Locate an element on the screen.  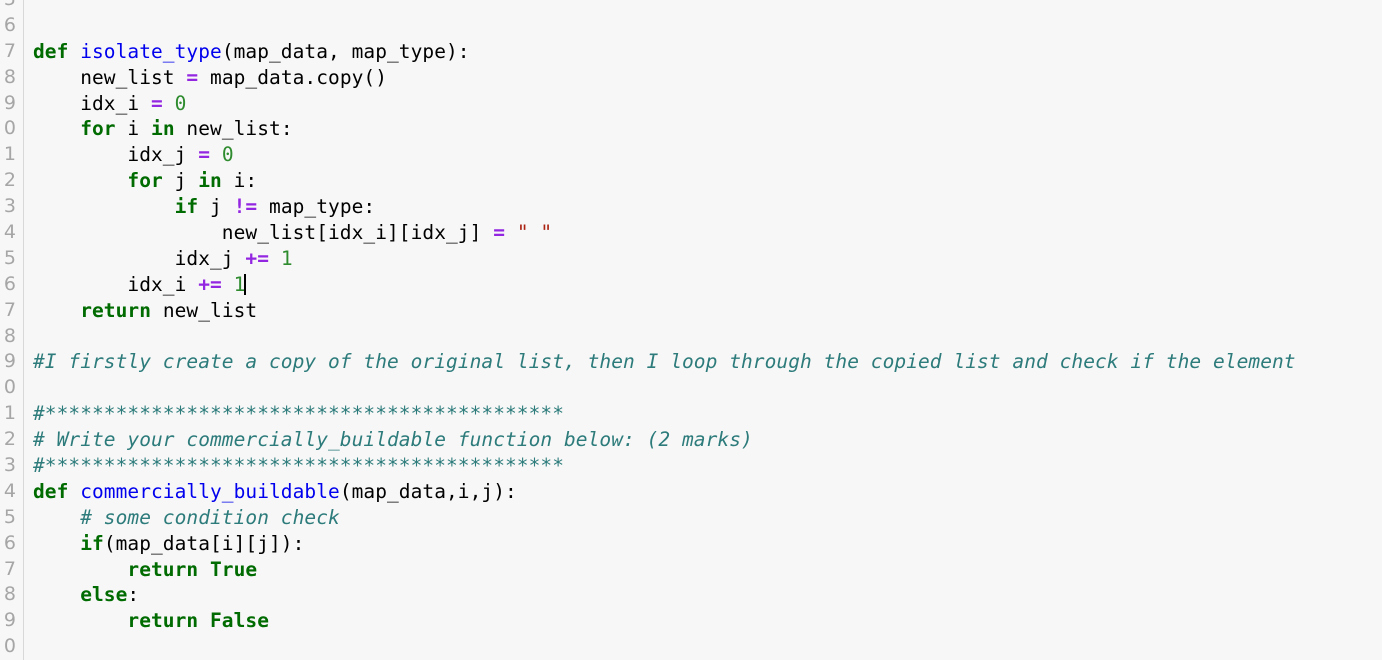
code-token-plain: i is located at coordinates (133, 129).